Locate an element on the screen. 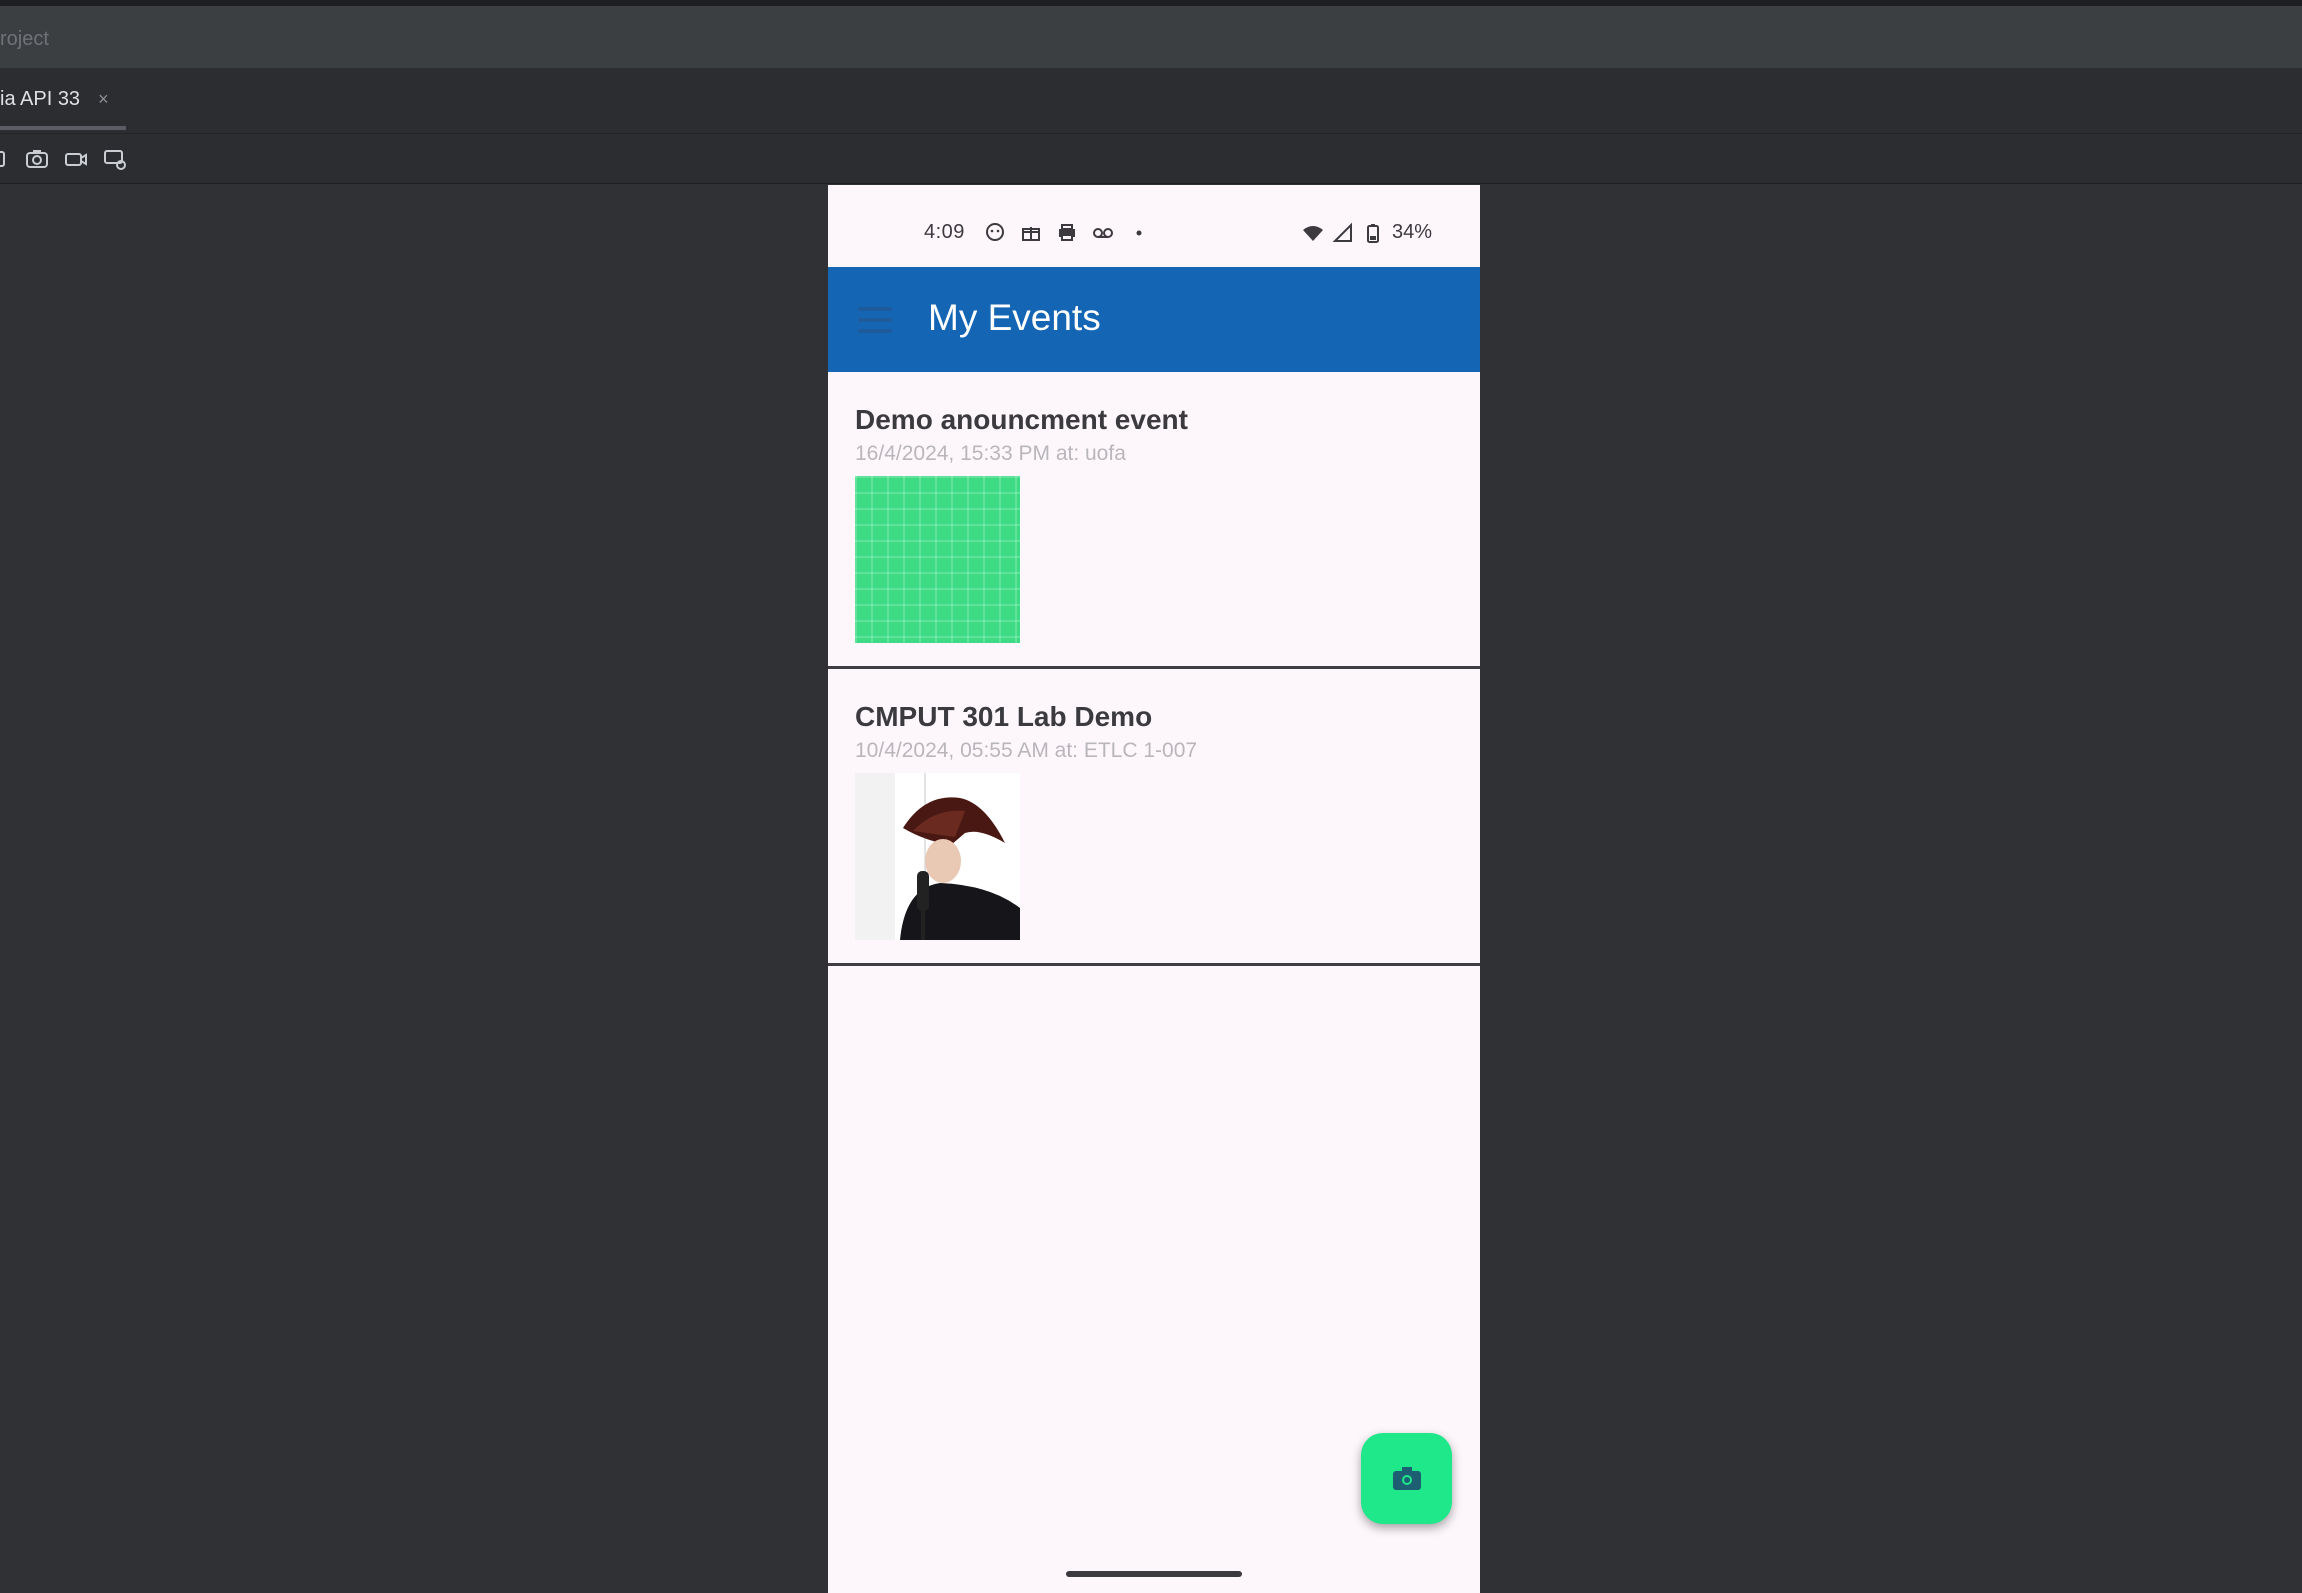  notification-icons is located at coordinates (1067, 232).